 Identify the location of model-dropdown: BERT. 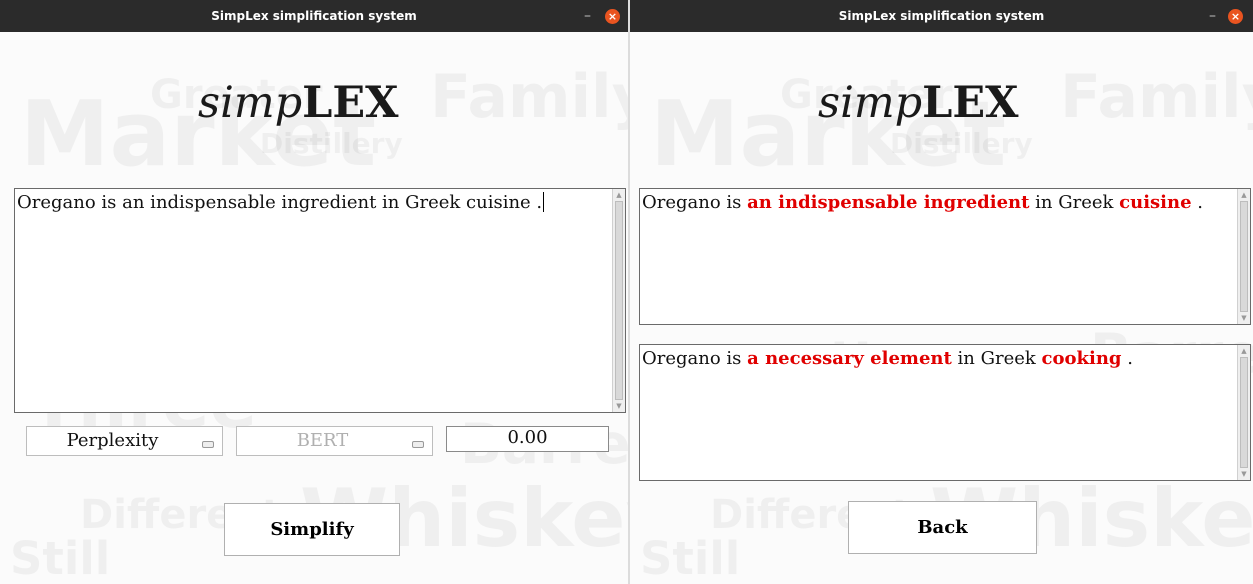
(334, 441).